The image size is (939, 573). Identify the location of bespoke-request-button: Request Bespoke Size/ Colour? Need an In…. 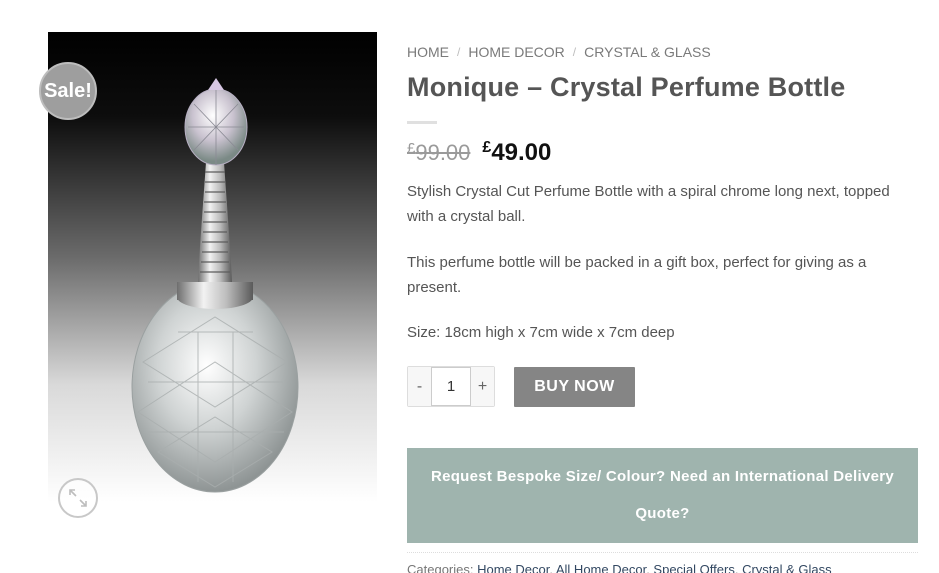
(662, 495).